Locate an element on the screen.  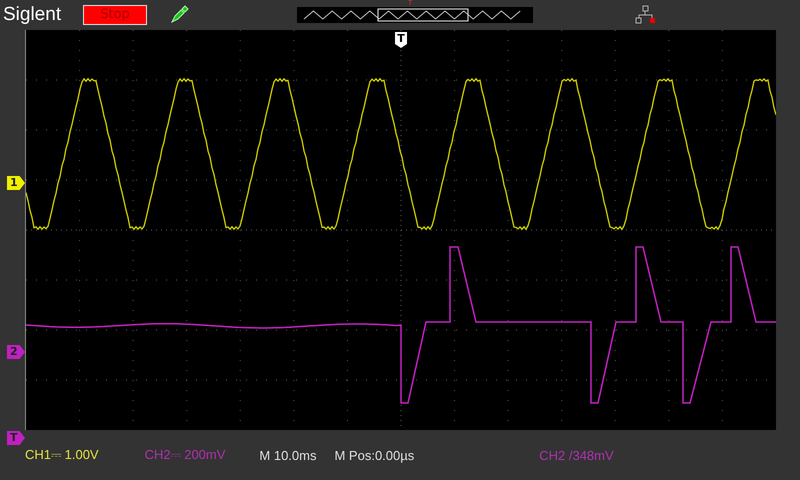
run-state-indicator: Stop is located at coordinates (115, 15).